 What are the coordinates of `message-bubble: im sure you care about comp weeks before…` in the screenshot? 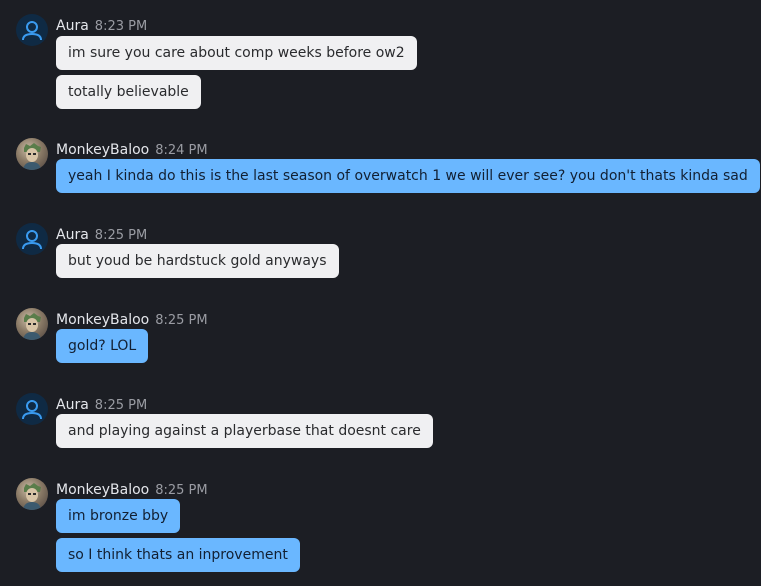 It's located at (236, 53).